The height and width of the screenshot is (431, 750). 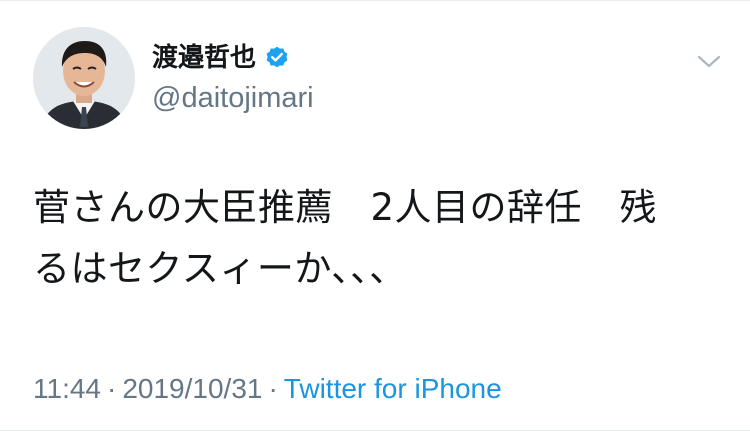 I want to click on name-row: 渡邉哲也, so click(x=221, y=58).